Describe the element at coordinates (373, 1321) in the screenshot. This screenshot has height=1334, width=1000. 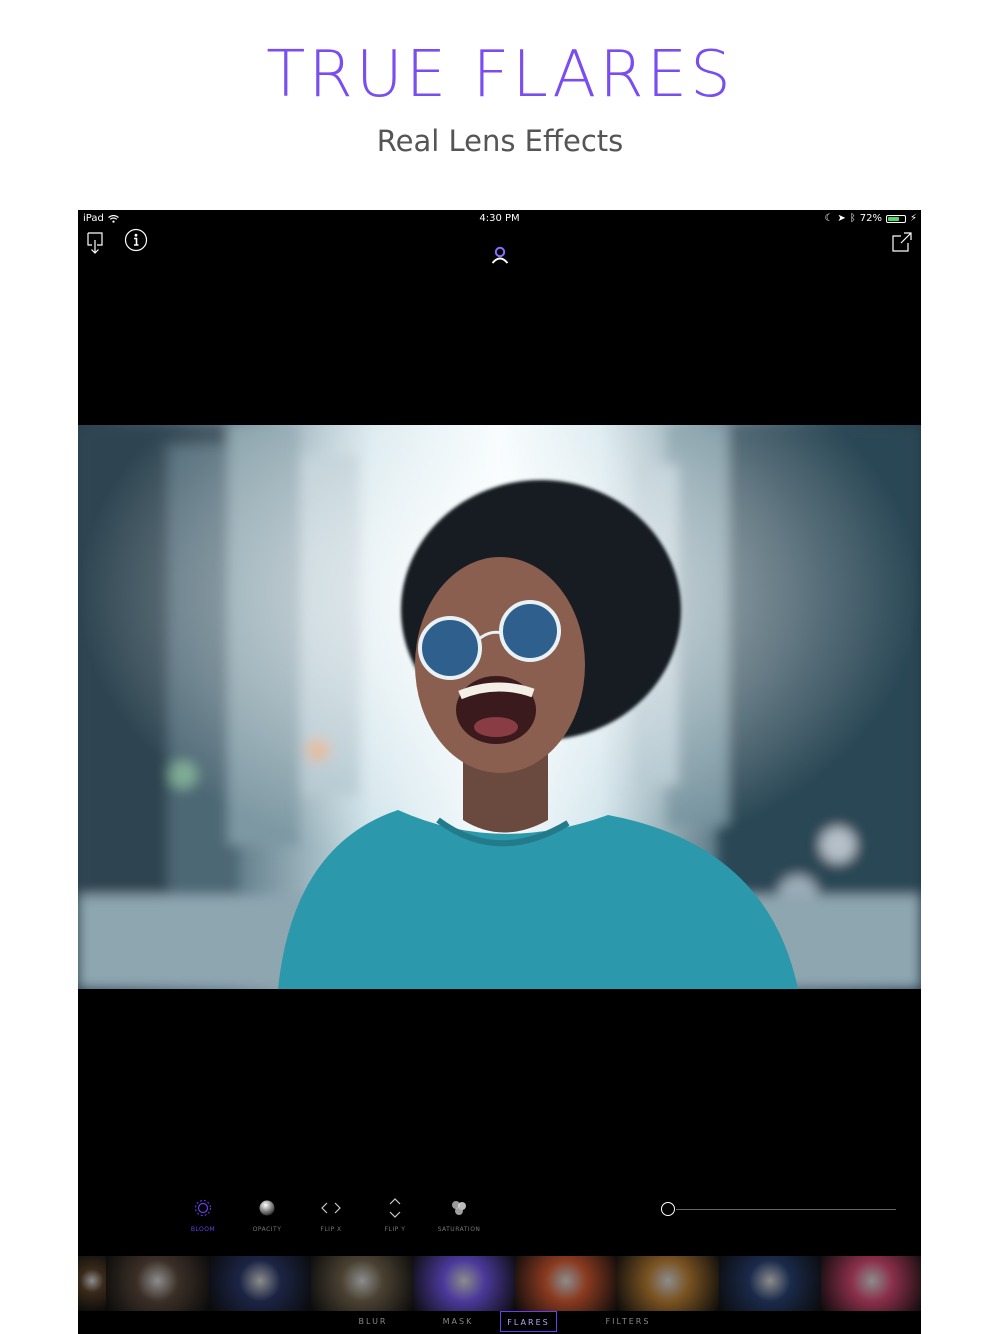
I see `tab-blur: BLUR` at that location.